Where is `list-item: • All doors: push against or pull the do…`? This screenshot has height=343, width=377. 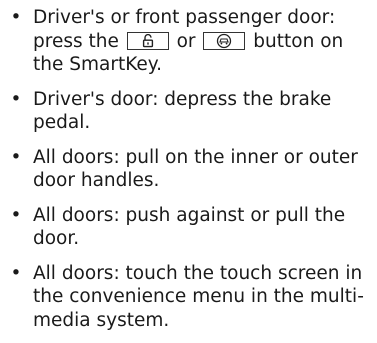
list-item: • All doors: push against or pull the do… is located at coordinates (188, 227).